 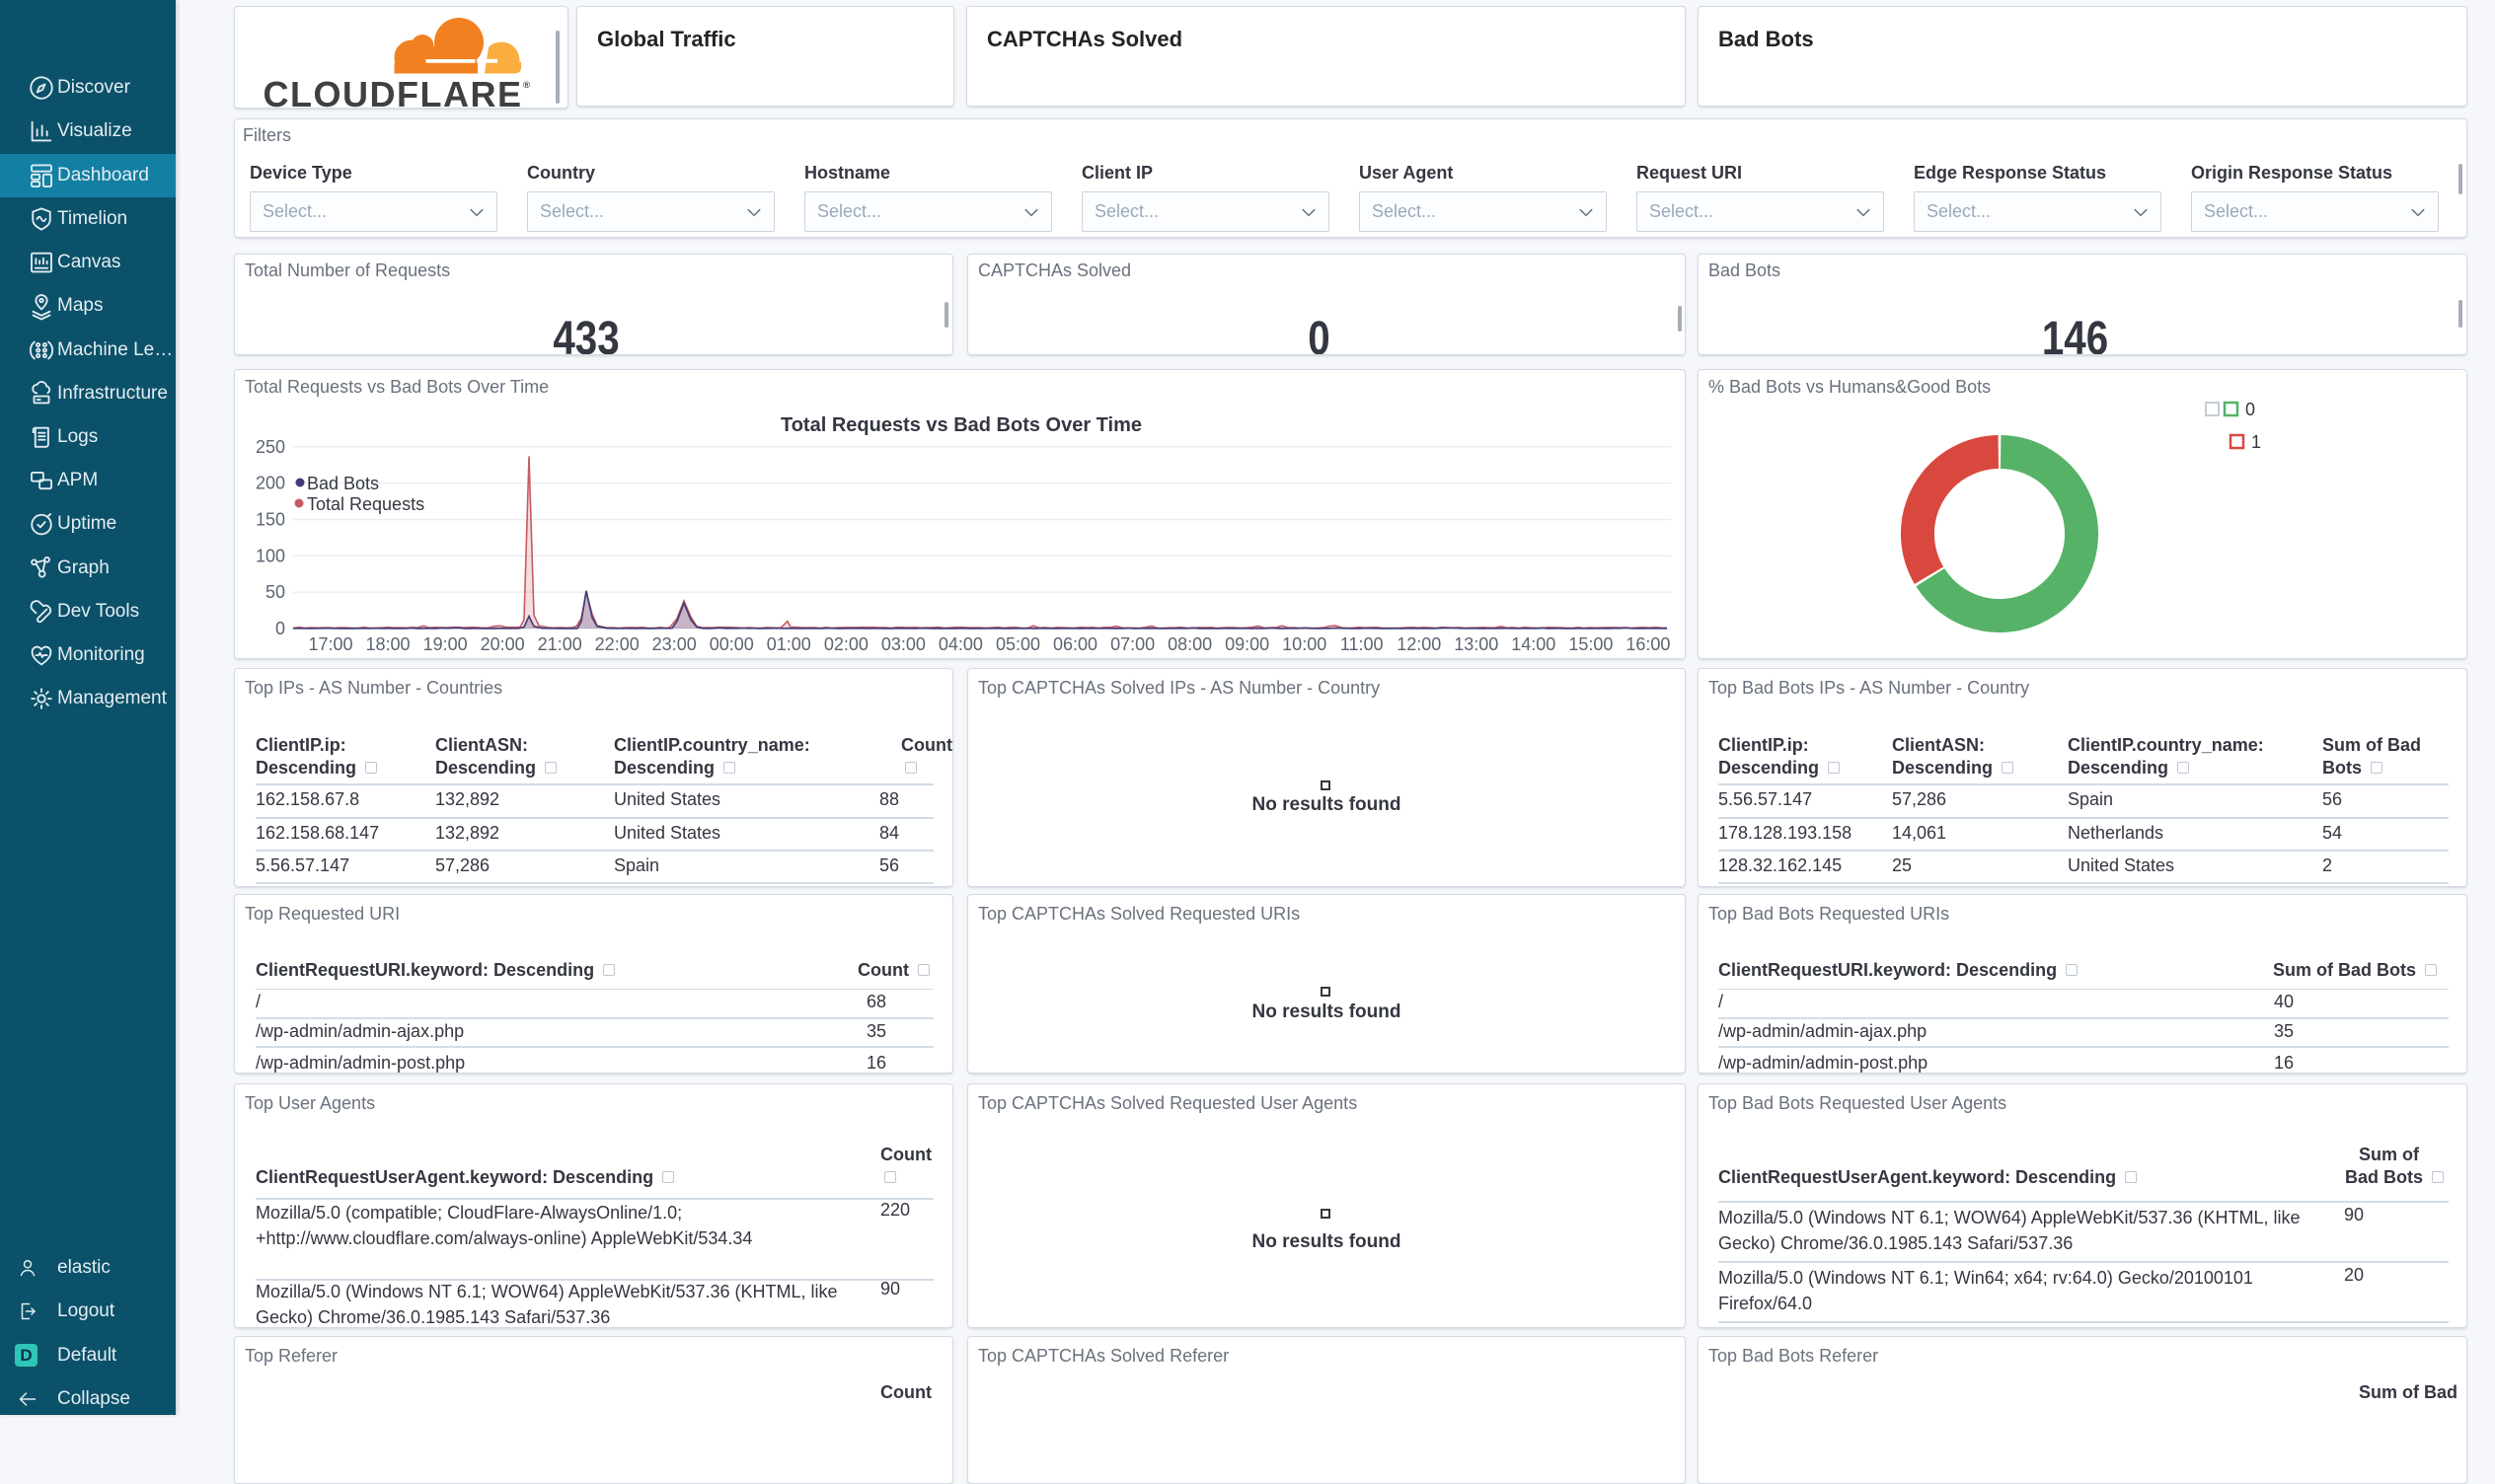 What do you see at coordinates (1075, 644) in the screenshot?
I see `svg-text: 06:00` at bounding box center [1075, 644].